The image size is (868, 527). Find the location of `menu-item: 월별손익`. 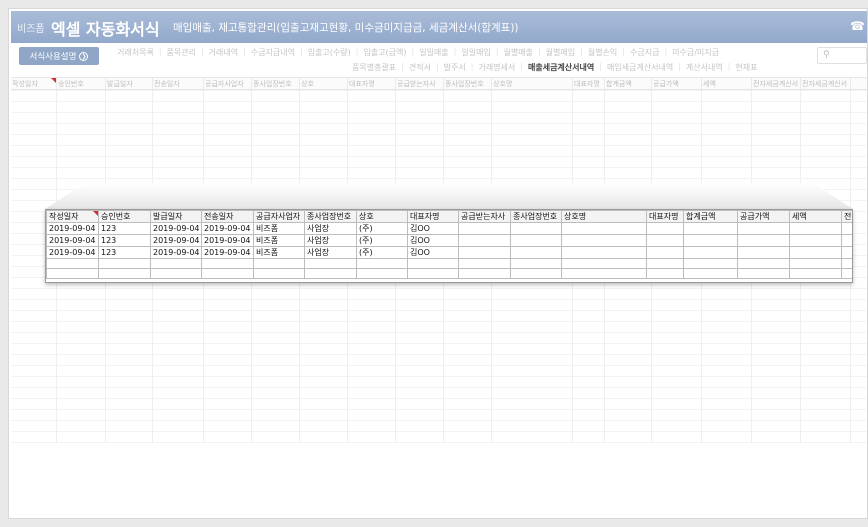

menu-item: 월별손익 is located at coordinates (602, 52).